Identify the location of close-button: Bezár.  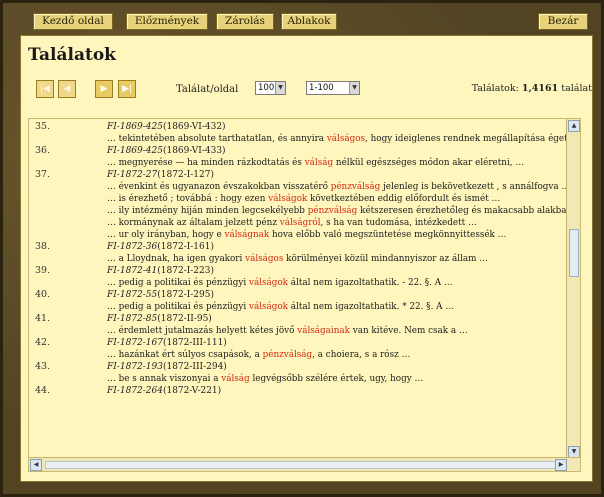
(563, 21).